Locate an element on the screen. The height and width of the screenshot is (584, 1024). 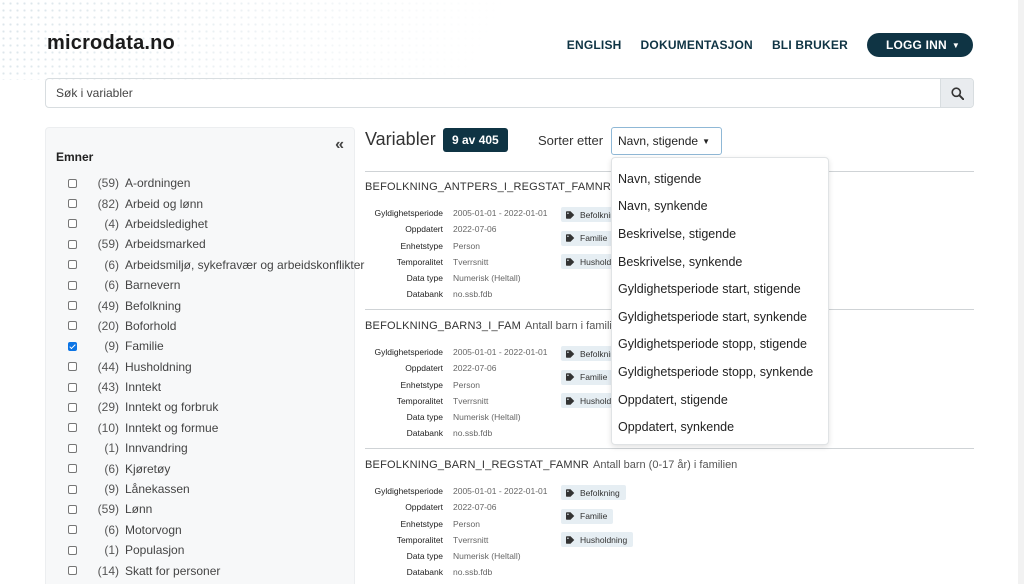
collapse-sidebar-icon: « is located at coordinates (339, 145).